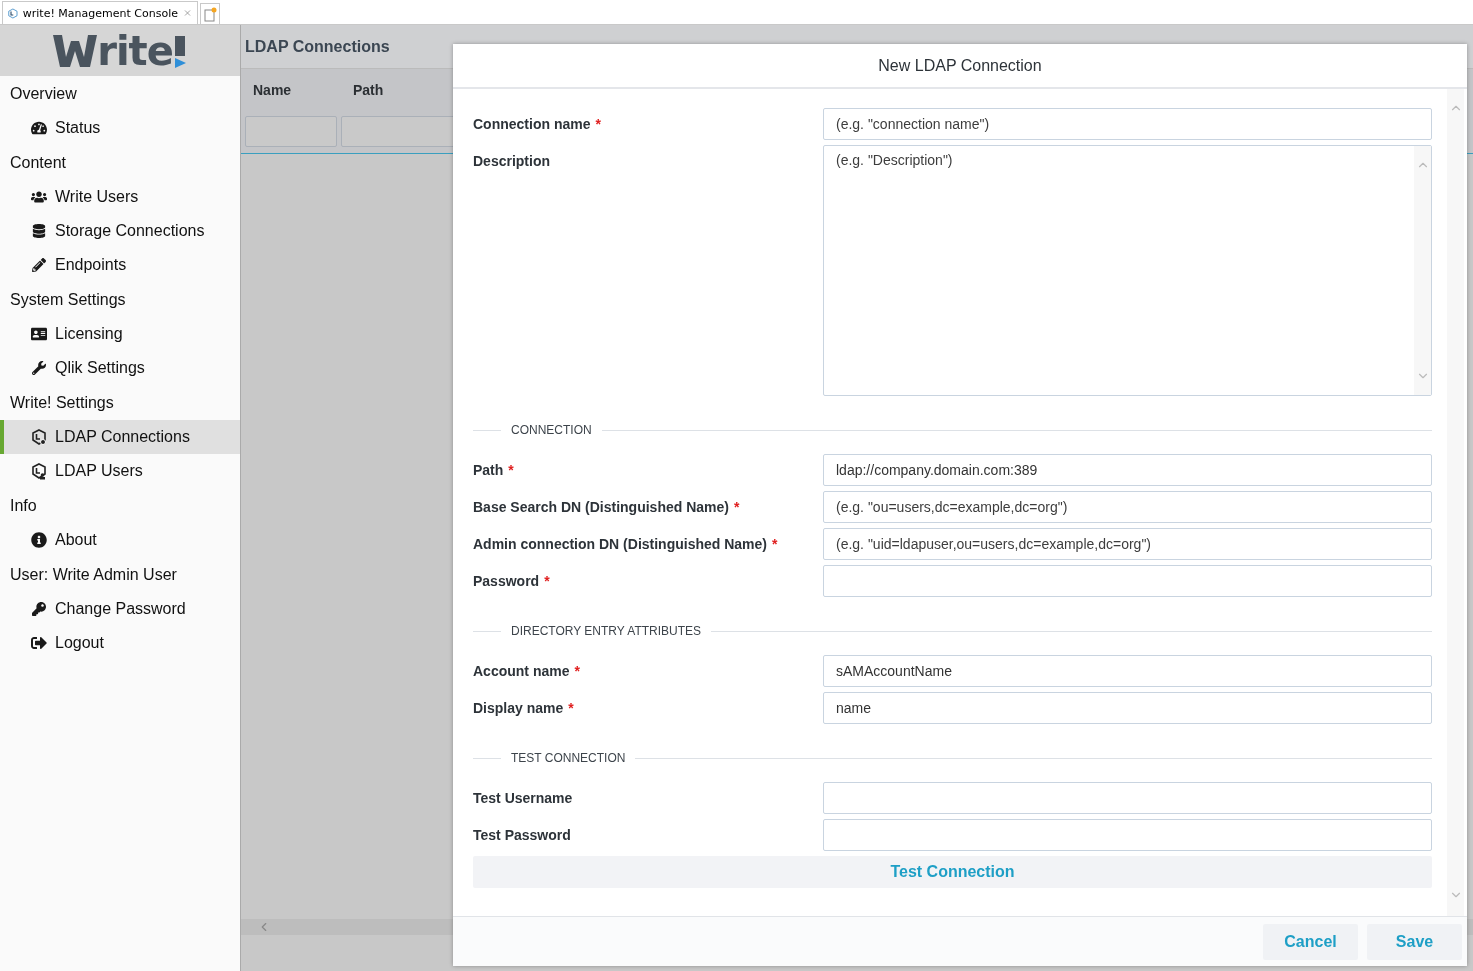  What do you see at coordinates (494, 469) in the screenshot?
I see `field-label: Path *` at bounding box center [494, 469].